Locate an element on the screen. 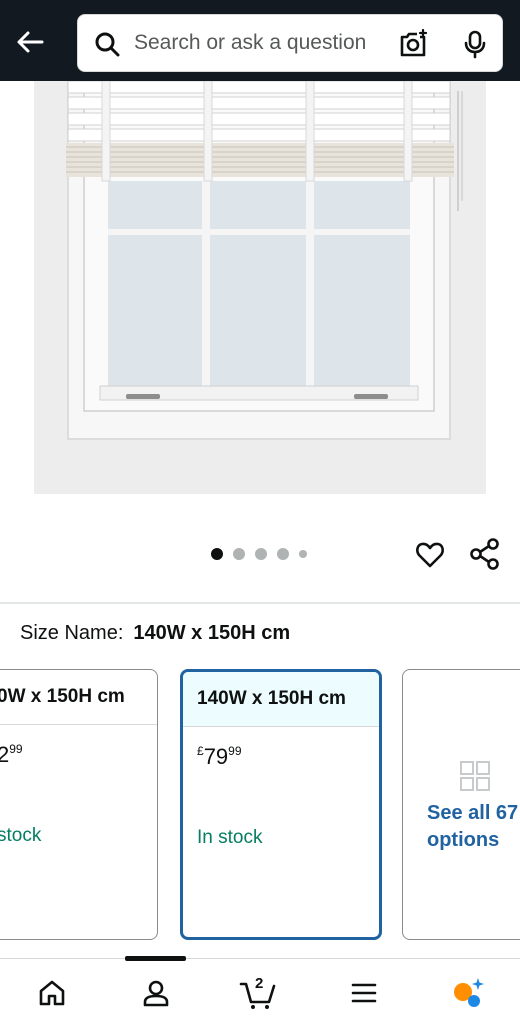 Image resolution: width=520 pixels, height=1024 pixels. bottom-navigation: 2 is located at coordinates (260, 990).